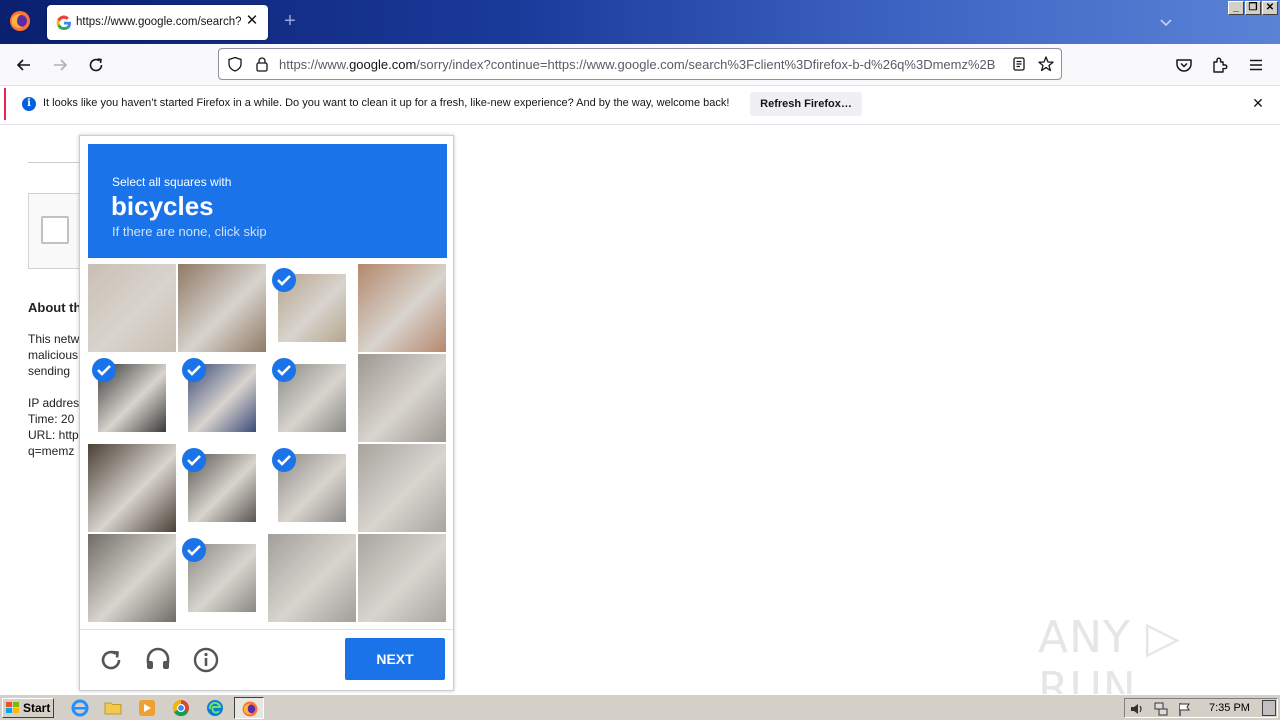  I want to click on next-button: NEXT, so click(395, 659).